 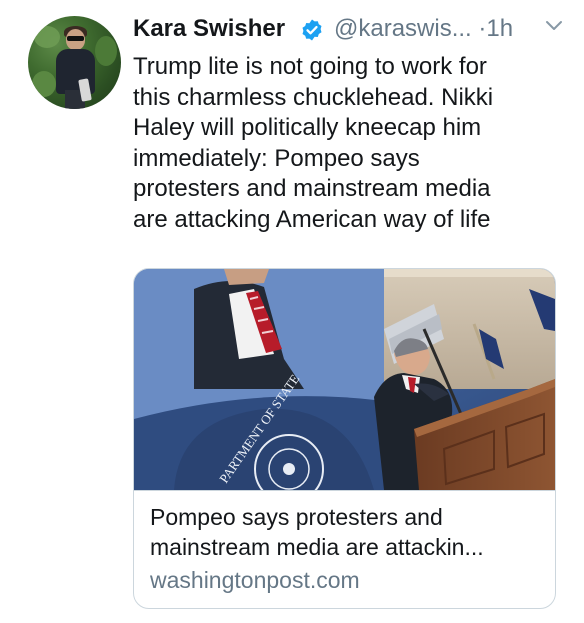 What do you see at coordinates (209, 29) in the screenshot?
I see `author-name: Kara Swisher` at bounding box center [209, 29].